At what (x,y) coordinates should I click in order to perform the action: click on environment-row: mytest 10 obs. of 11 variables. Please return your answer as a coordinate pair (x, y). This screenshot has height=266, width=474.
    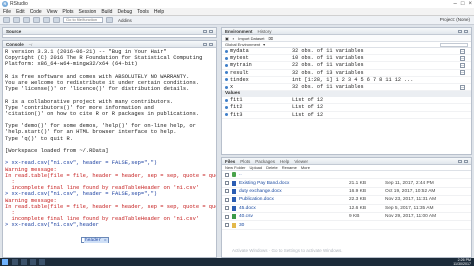
    Looking at the image, I should click on (346, 59).